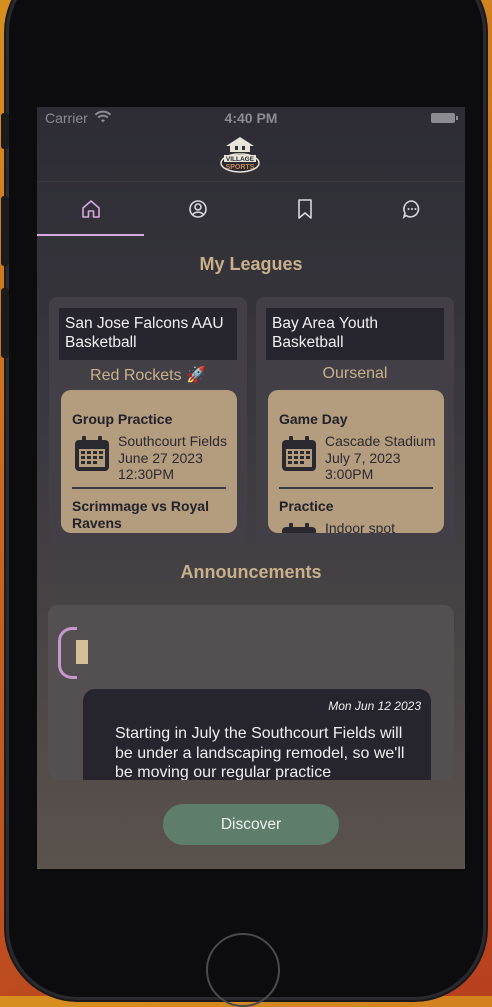  I want to click on mute-switch, so click(5, 131).